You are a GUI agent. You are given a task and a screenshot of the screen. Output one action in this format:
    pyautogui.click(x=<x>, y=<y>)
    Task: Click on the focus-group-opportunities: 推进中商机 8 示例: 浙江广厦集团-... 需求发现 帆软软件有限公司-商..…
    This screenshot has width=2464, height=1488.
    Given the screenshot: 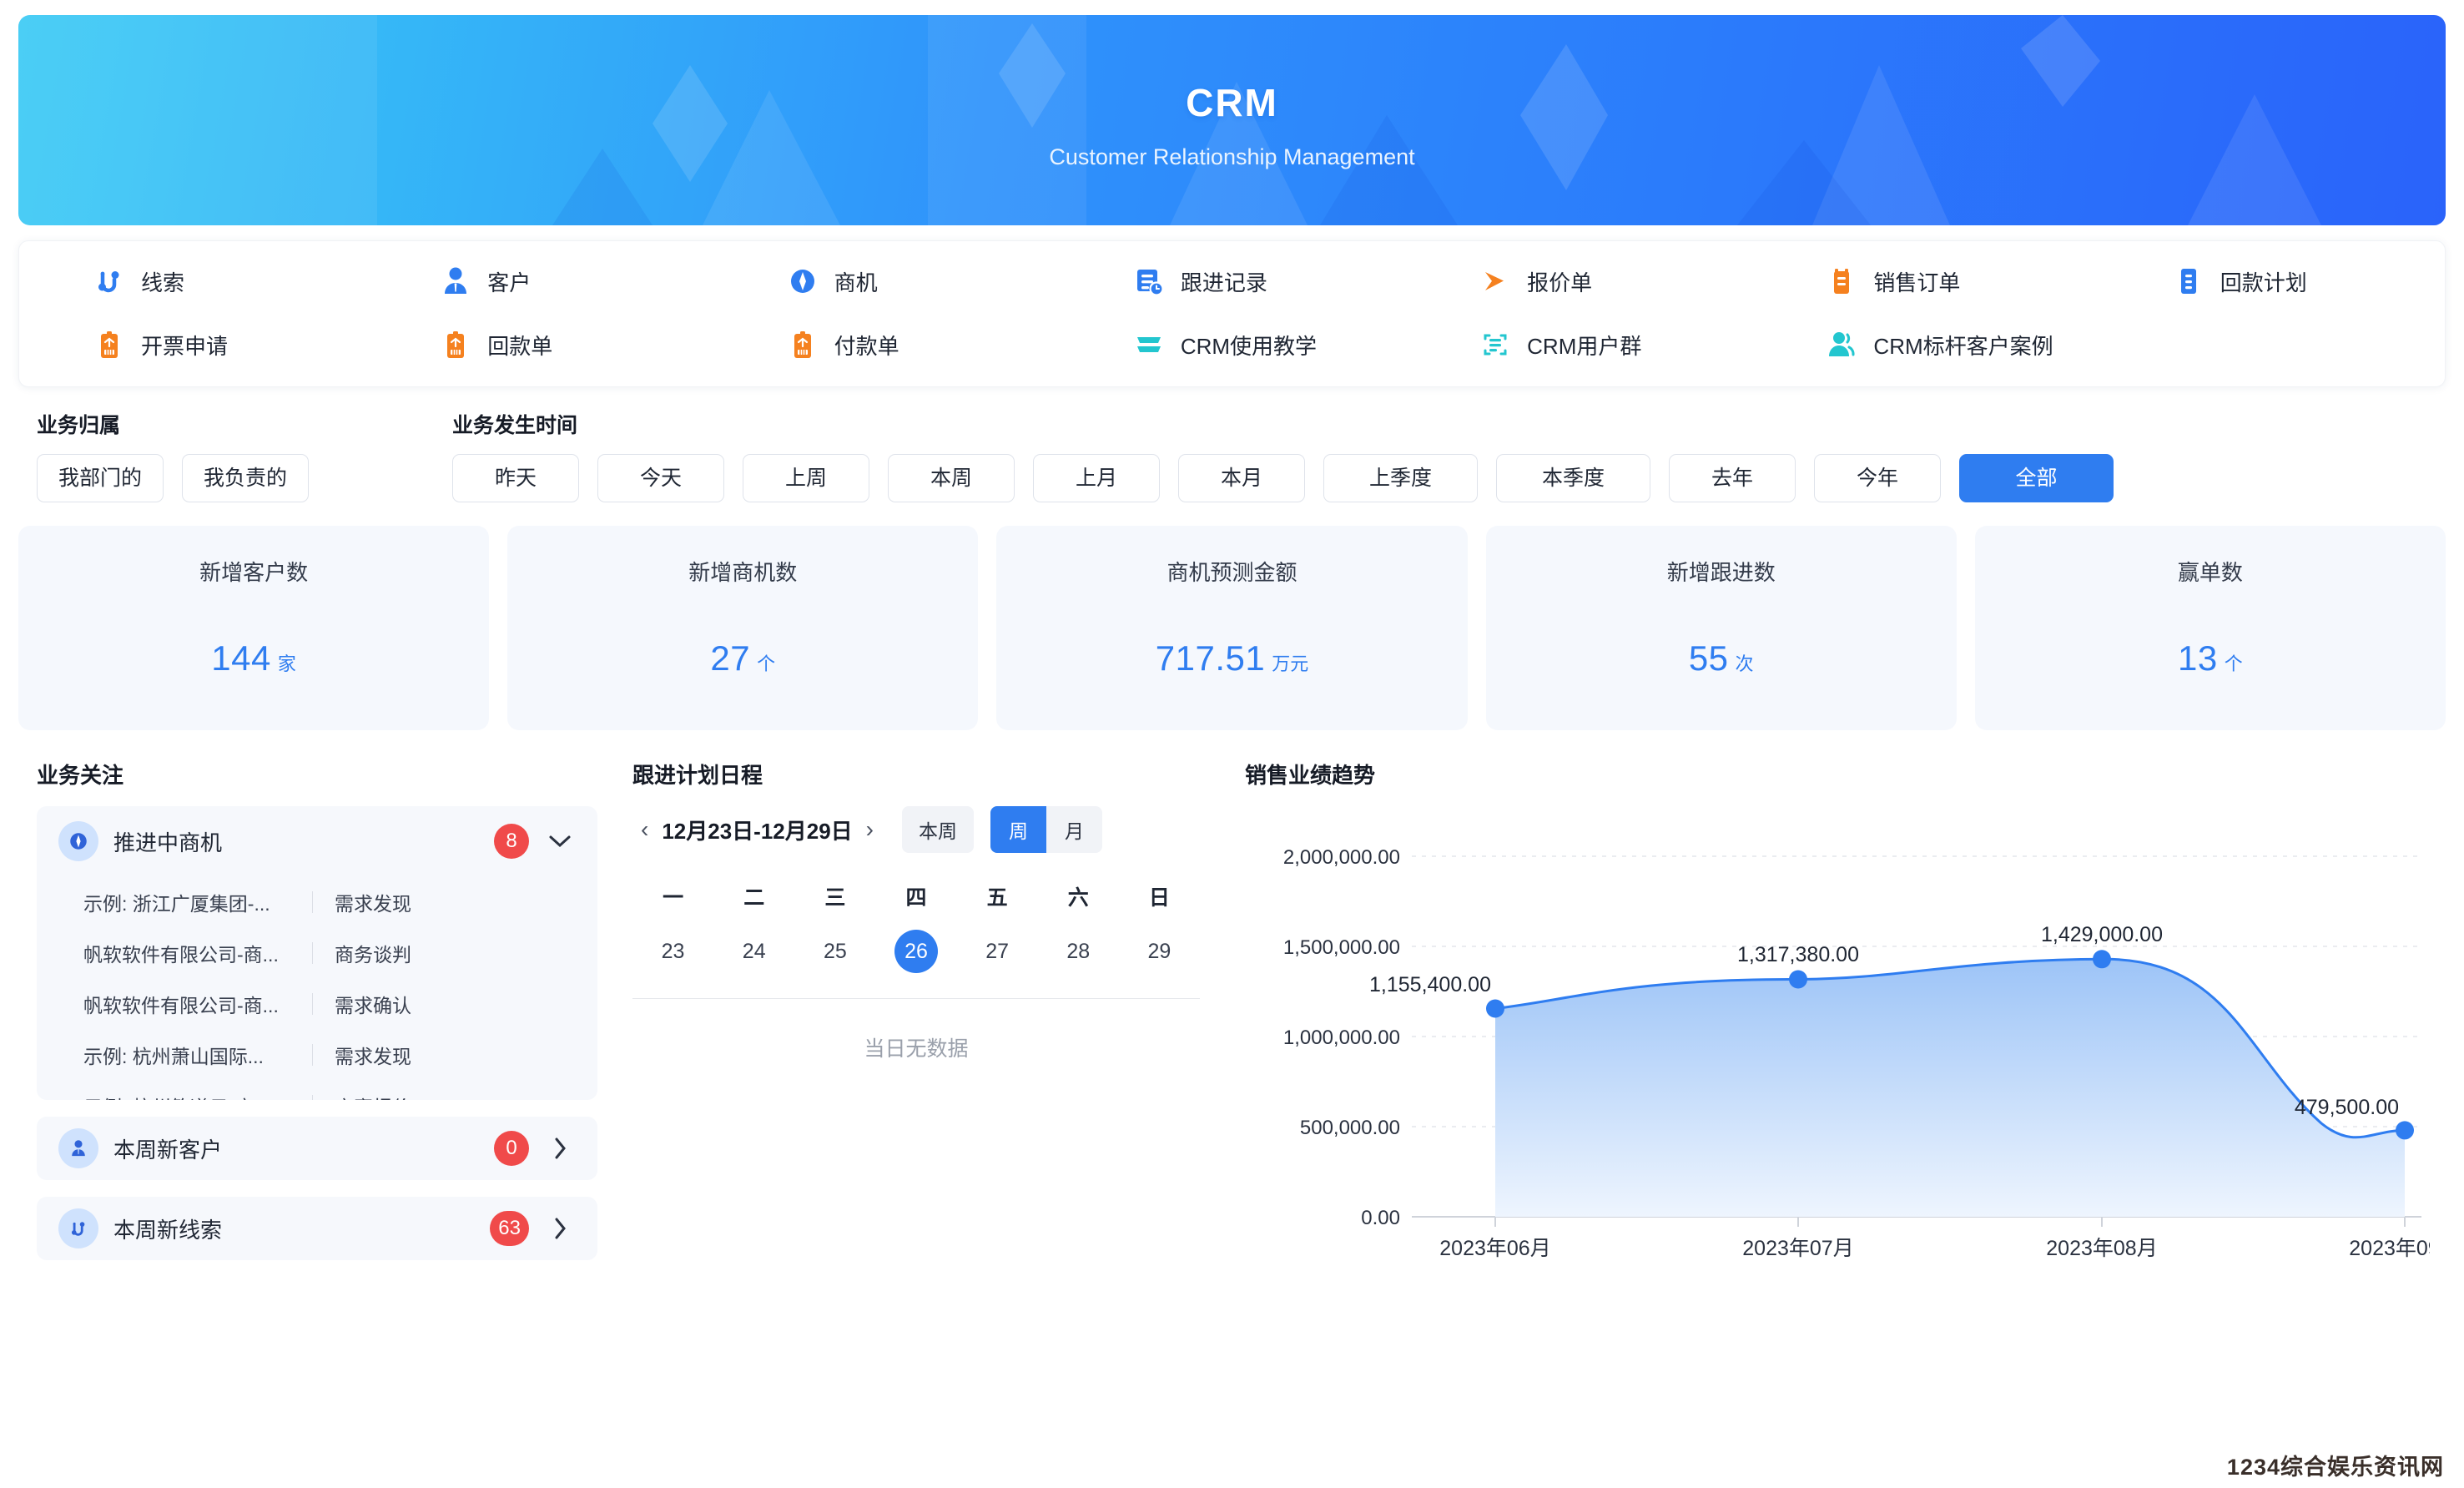 What is the action you would take?
    pyautogui.click(x=317, y=953)
    